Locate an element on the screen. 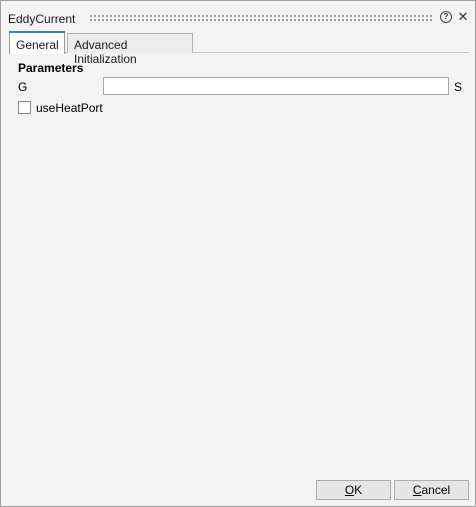 The height and width of the screenshot is (507, 476). drag-grip is located at coordinates (261, 18).